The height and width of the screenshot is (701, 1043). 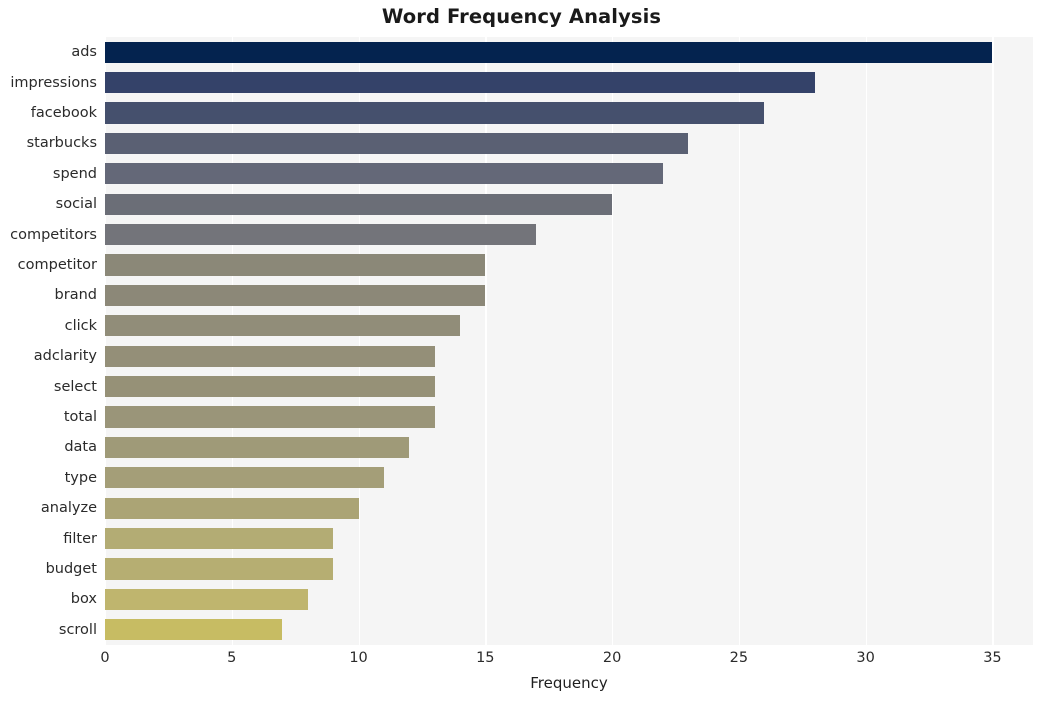 What do you see at coordinates (76, 204) in the screenshot?
I see `y-tick-label-social: social` at bounding box center [76, 204].